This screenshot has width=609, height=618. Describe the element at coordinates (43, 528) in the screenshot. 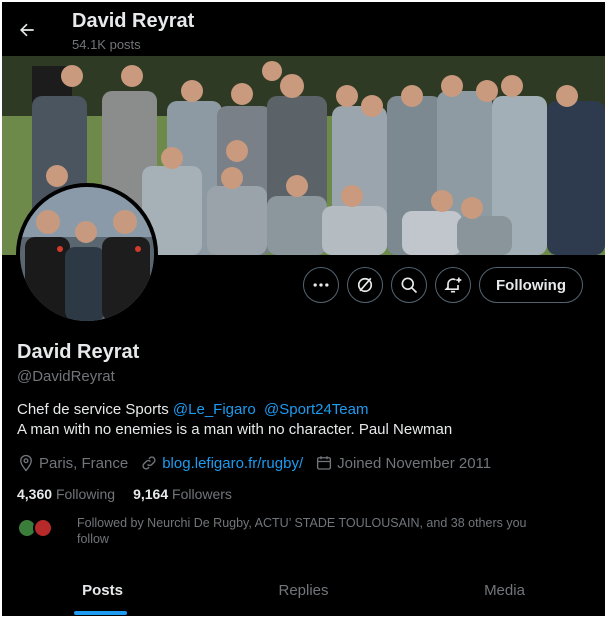

I see `follower-avatar` at that location.